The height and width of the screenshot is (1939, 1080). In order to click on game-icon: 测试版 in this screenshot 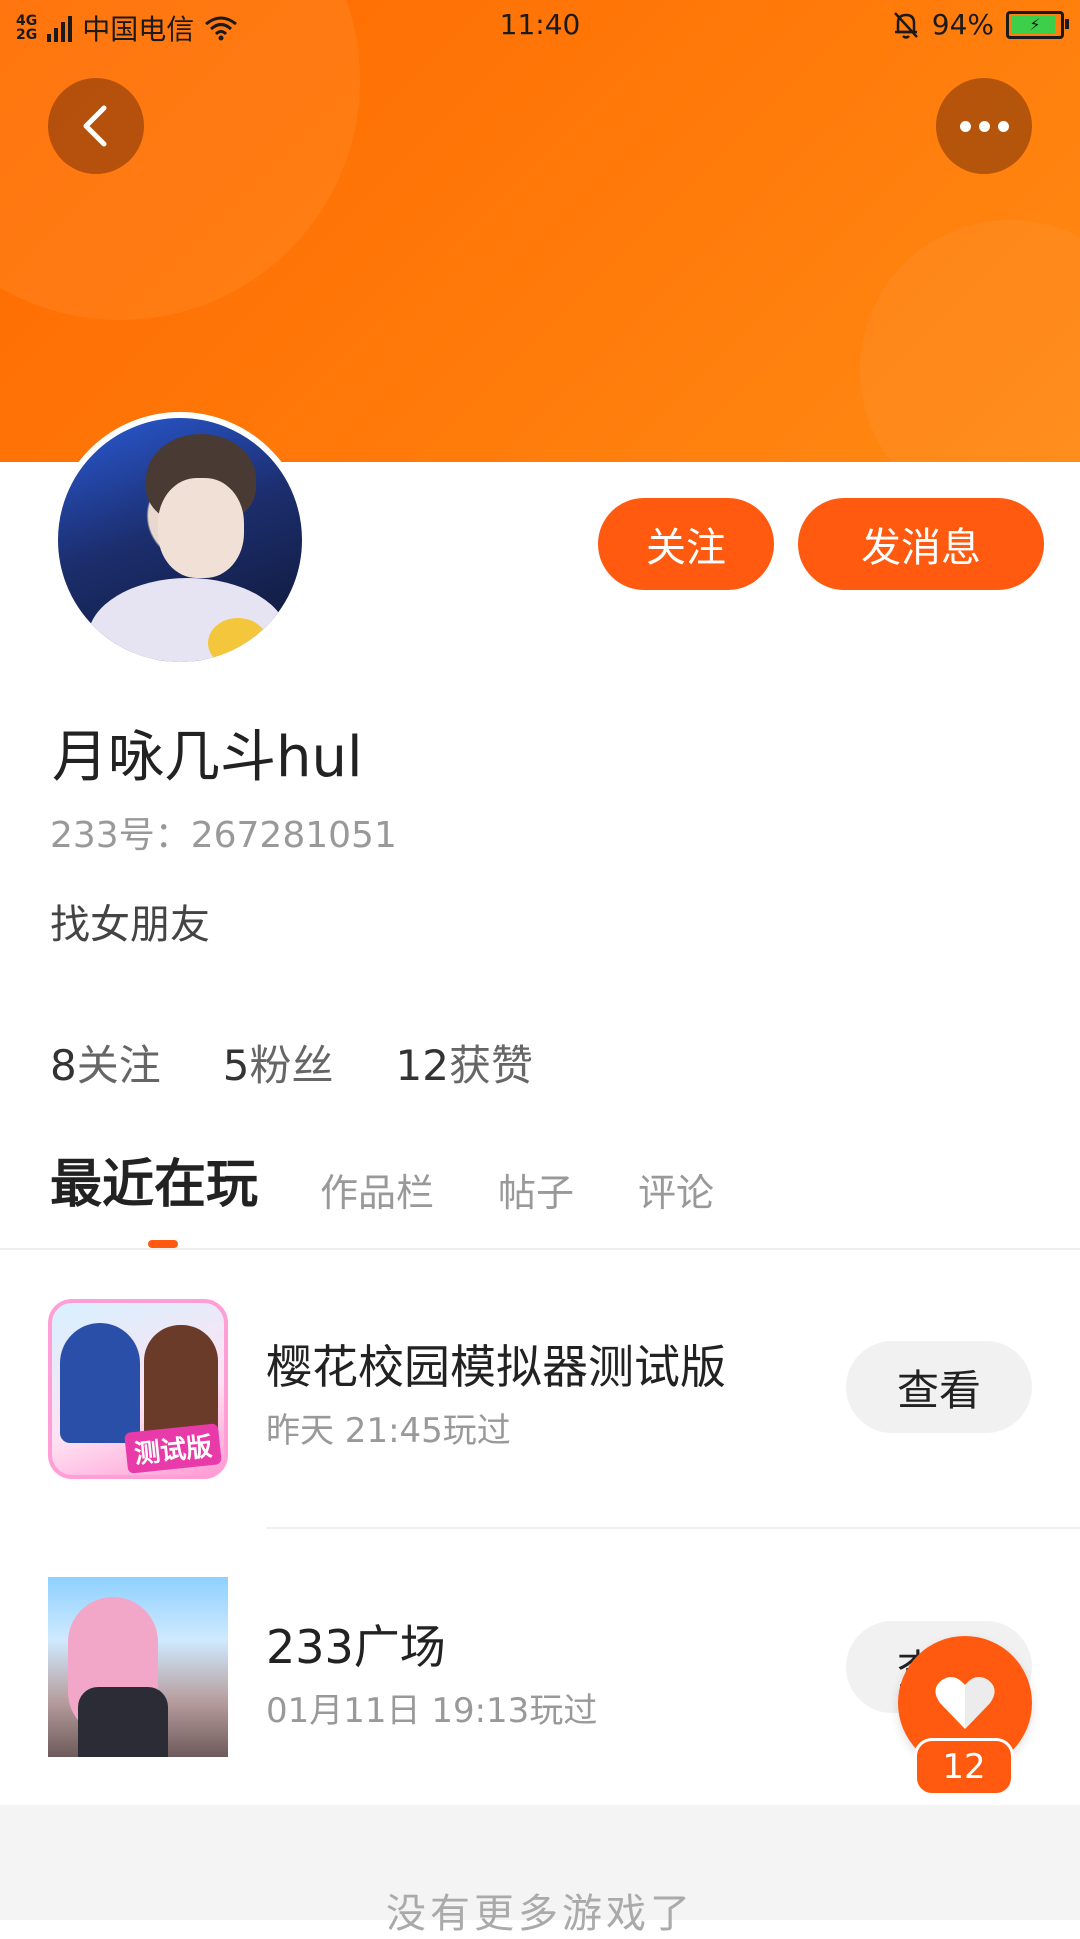, I will do `click(138, 1389)`.